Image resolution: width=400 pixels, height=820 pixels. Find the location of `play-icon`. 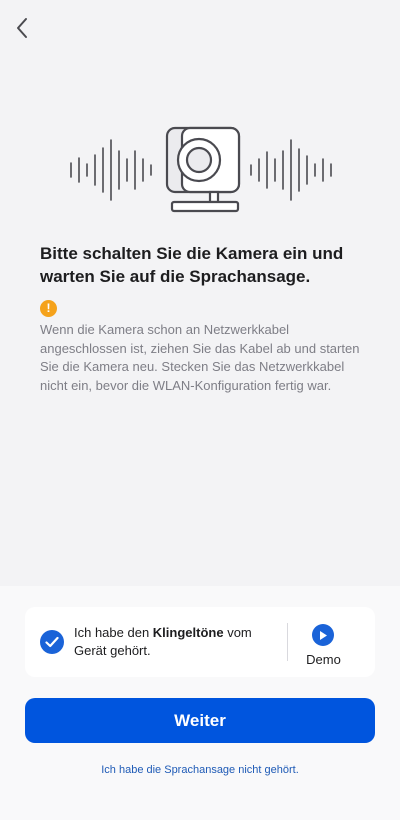

play-icon is located at coordinates (323, 635).